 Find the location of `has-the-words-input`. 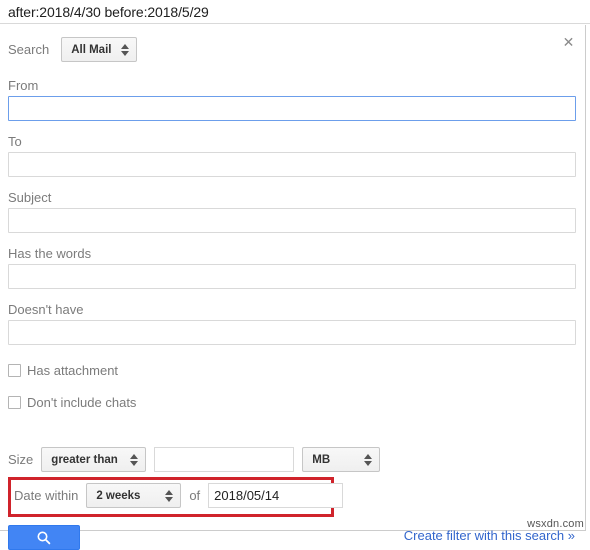

has-the-words-input is located at coordinates (292, 276).